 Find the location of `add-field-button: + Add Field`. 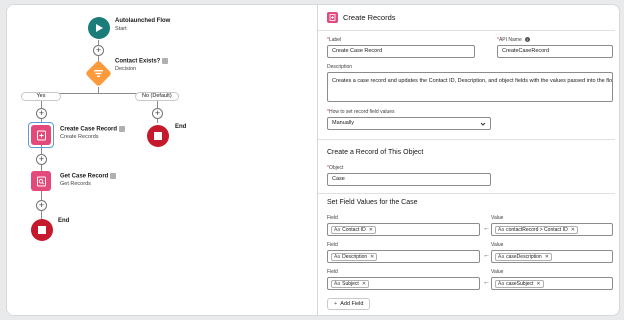

add-field-button: + Add Field is located at coordinates (349, 304).